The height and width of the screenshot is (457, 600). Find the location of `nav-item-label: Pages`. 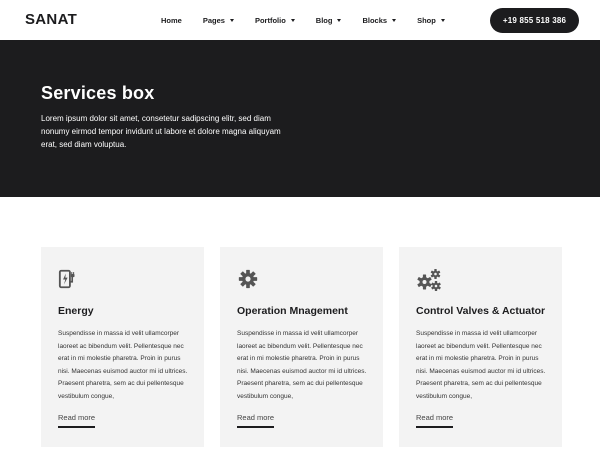

nav-item-label: Pages is located at coordinates (213, 20).